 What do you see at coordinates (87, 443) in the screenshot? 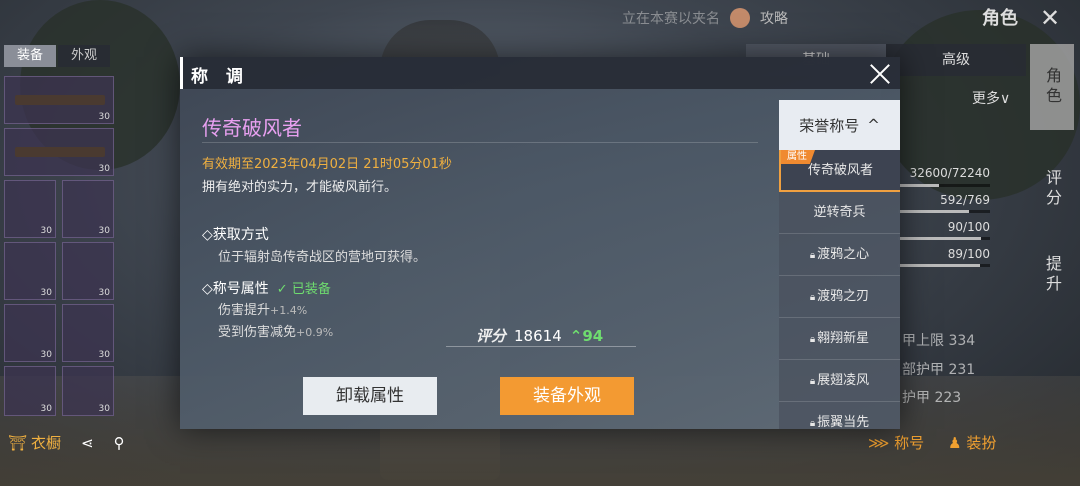
I see `share-icon: ⋖` at bounding box center [87, 443].